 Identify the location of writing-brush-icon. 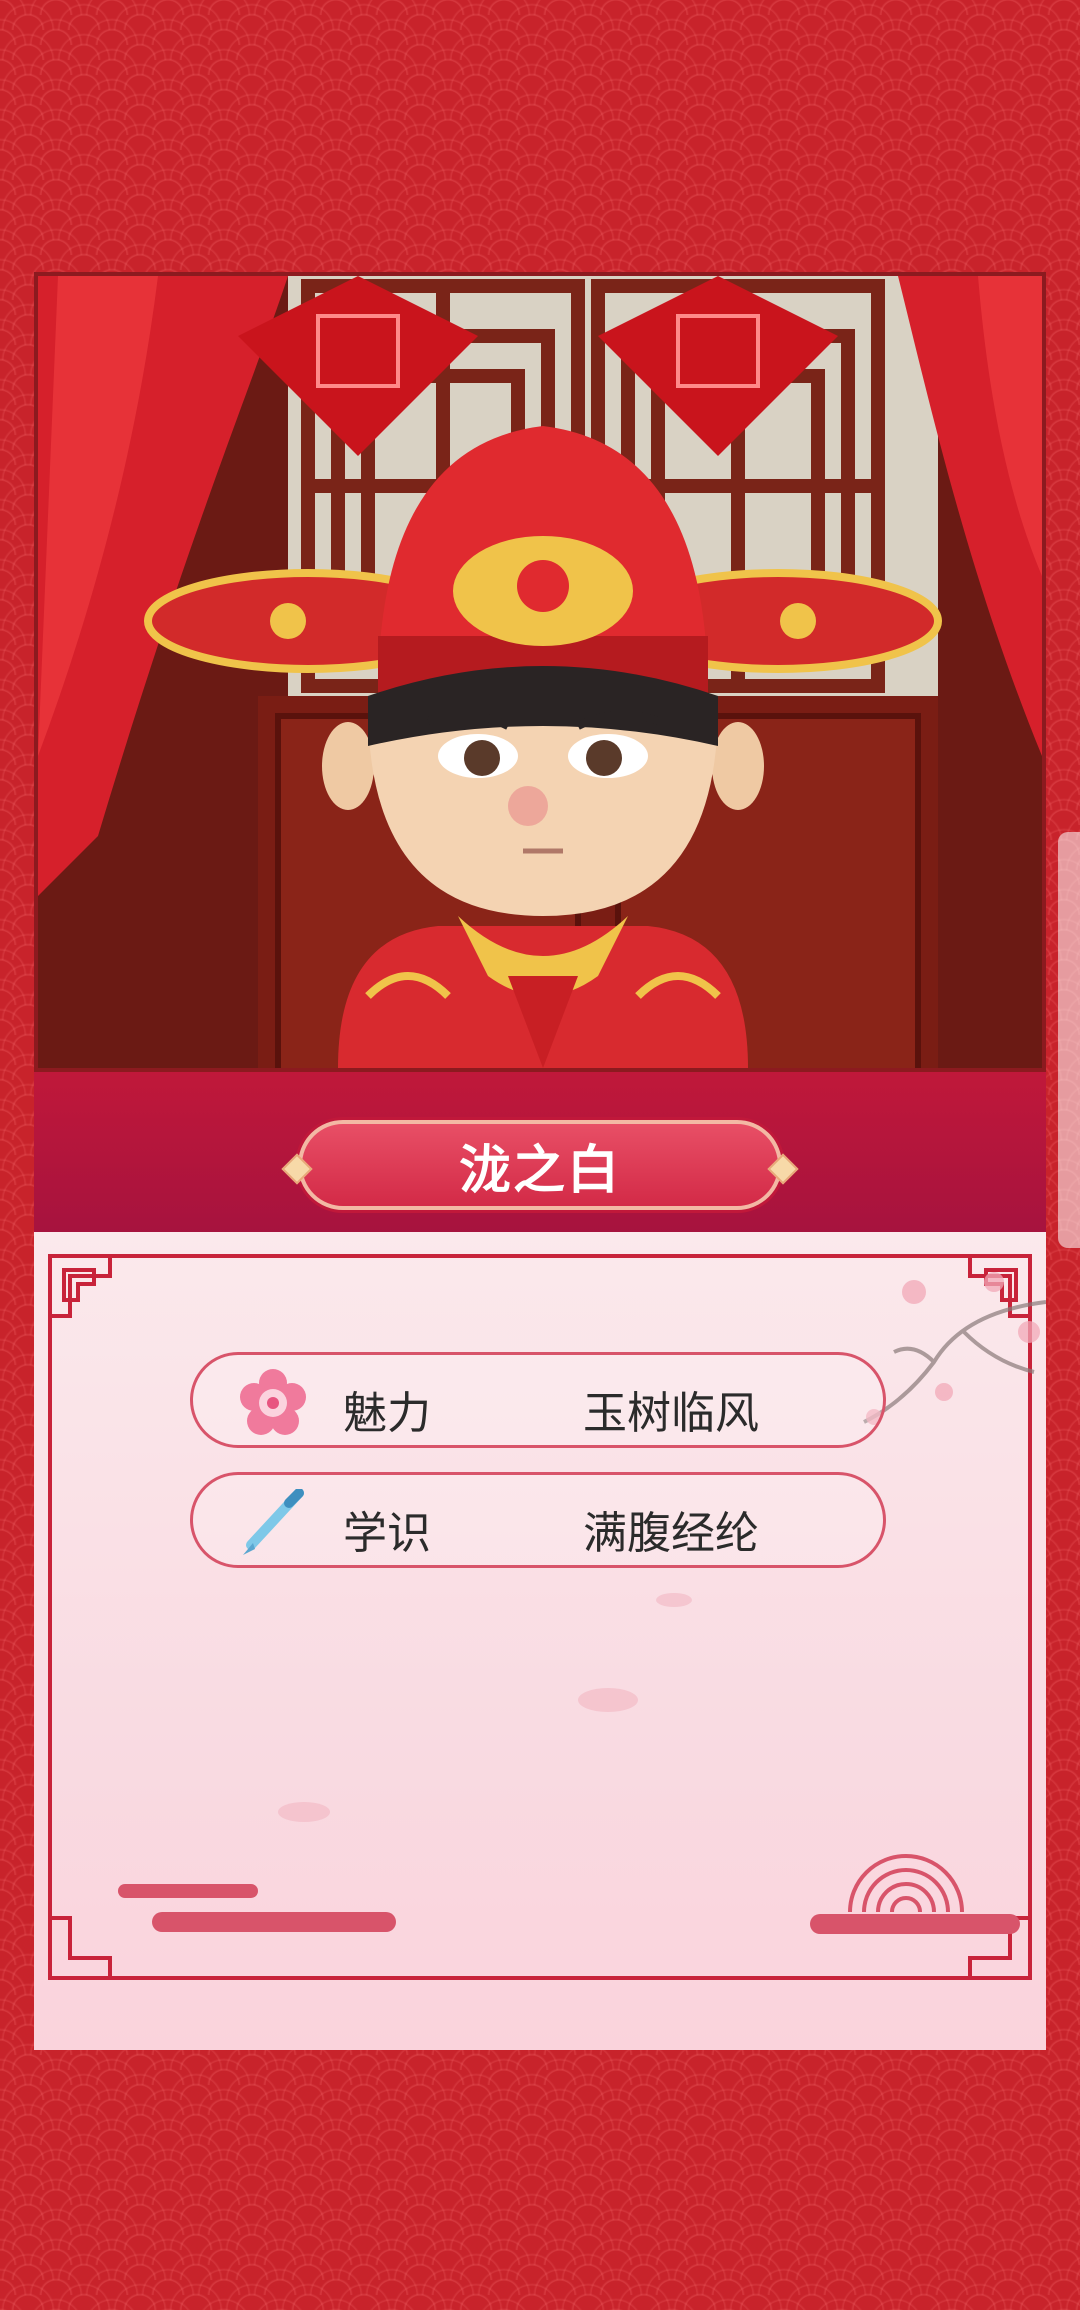
(273, 1522).